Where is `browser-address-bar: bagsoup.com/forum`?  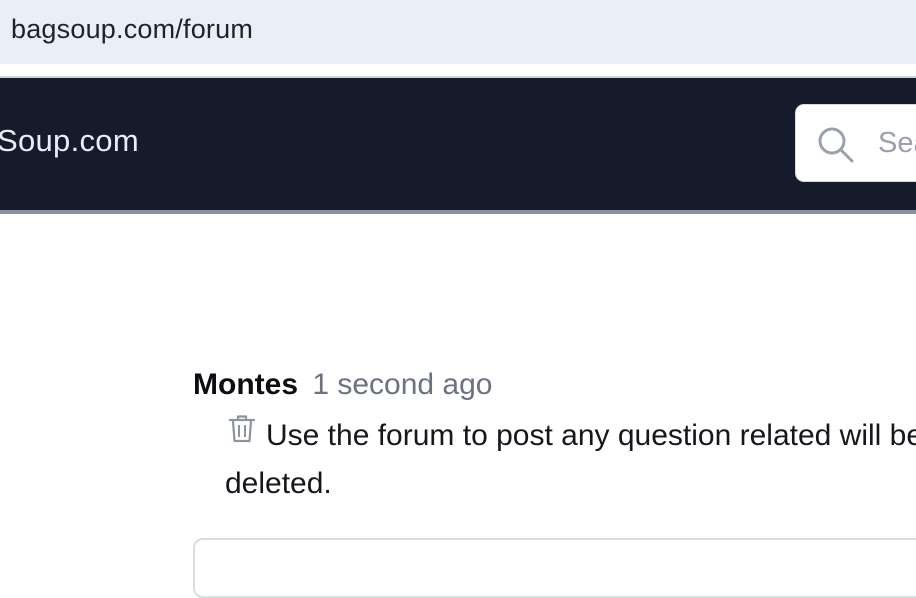 browser-address-bar: bagsoup.com/forum is located at coordinates (458, 39).